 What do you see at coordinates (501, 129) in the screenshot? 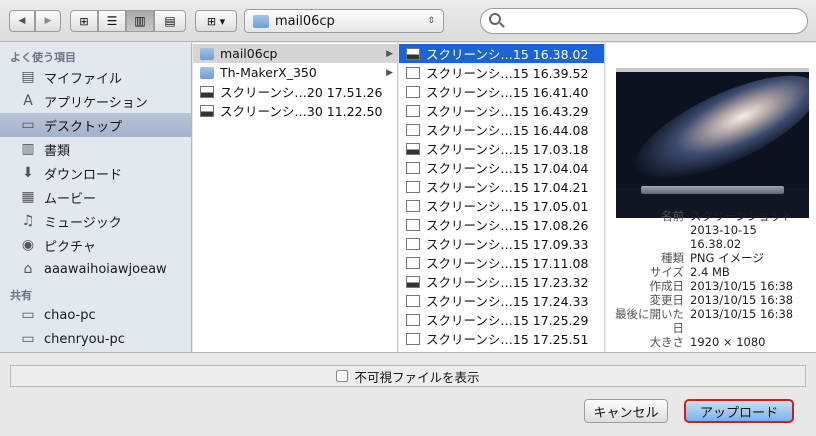
I see `list-item: スクリーンシ…15 16.44.08` at bounding box center [501, 129].